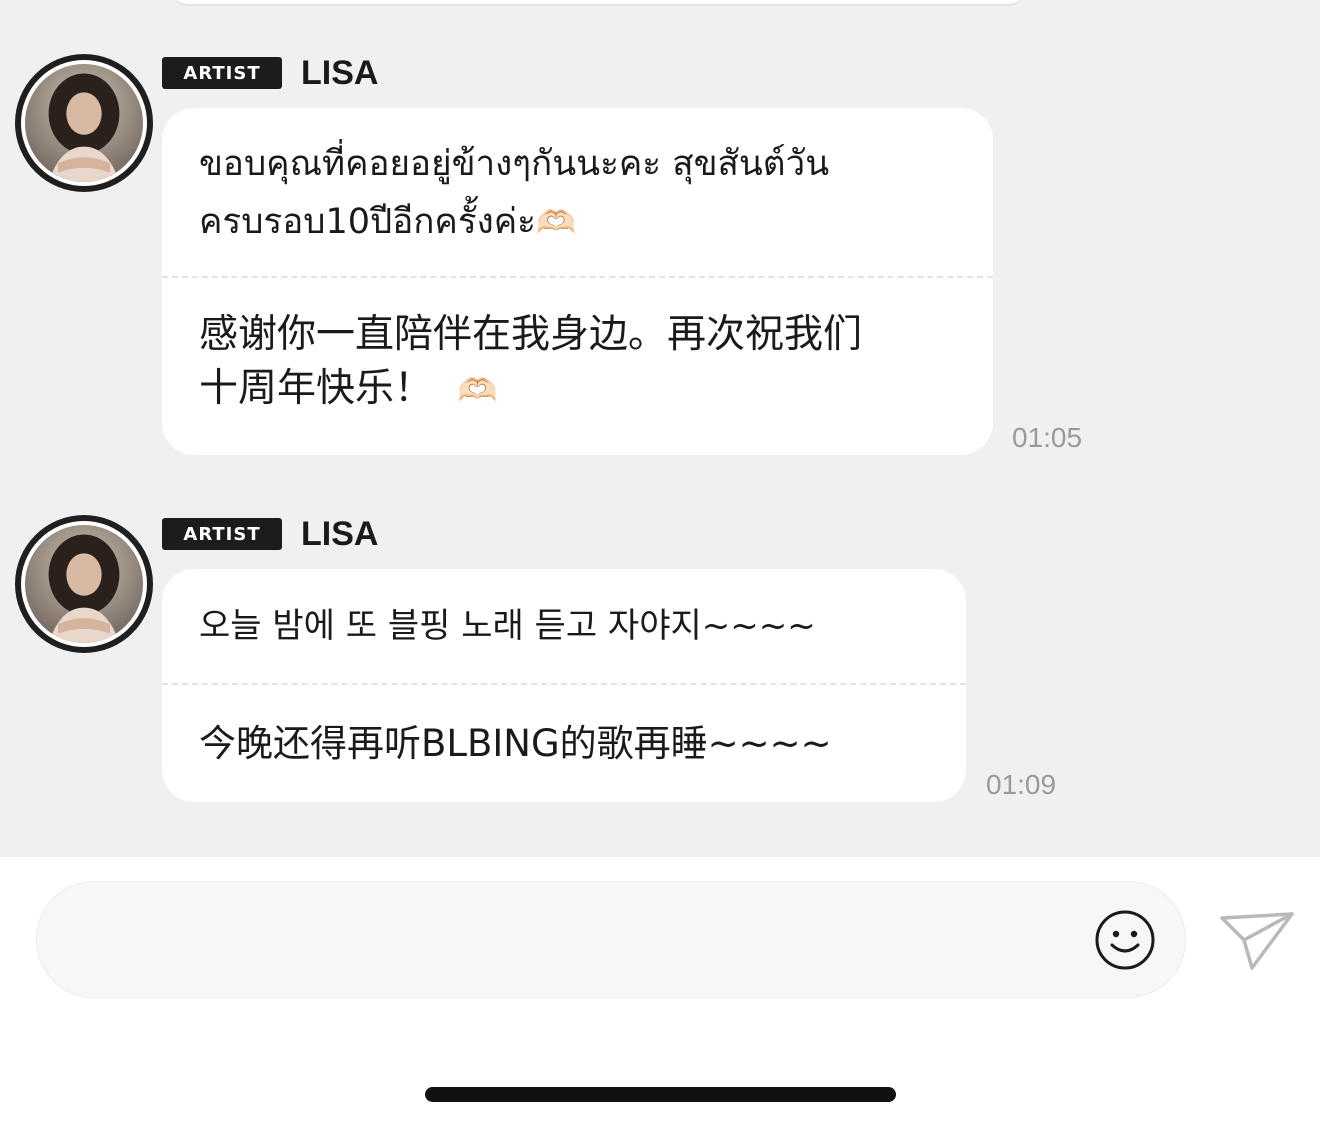  What do you see at coordinates (1047, 437) in the screenshot?
I see `timestamp: 01:05` at bounding box center [1047, 437].